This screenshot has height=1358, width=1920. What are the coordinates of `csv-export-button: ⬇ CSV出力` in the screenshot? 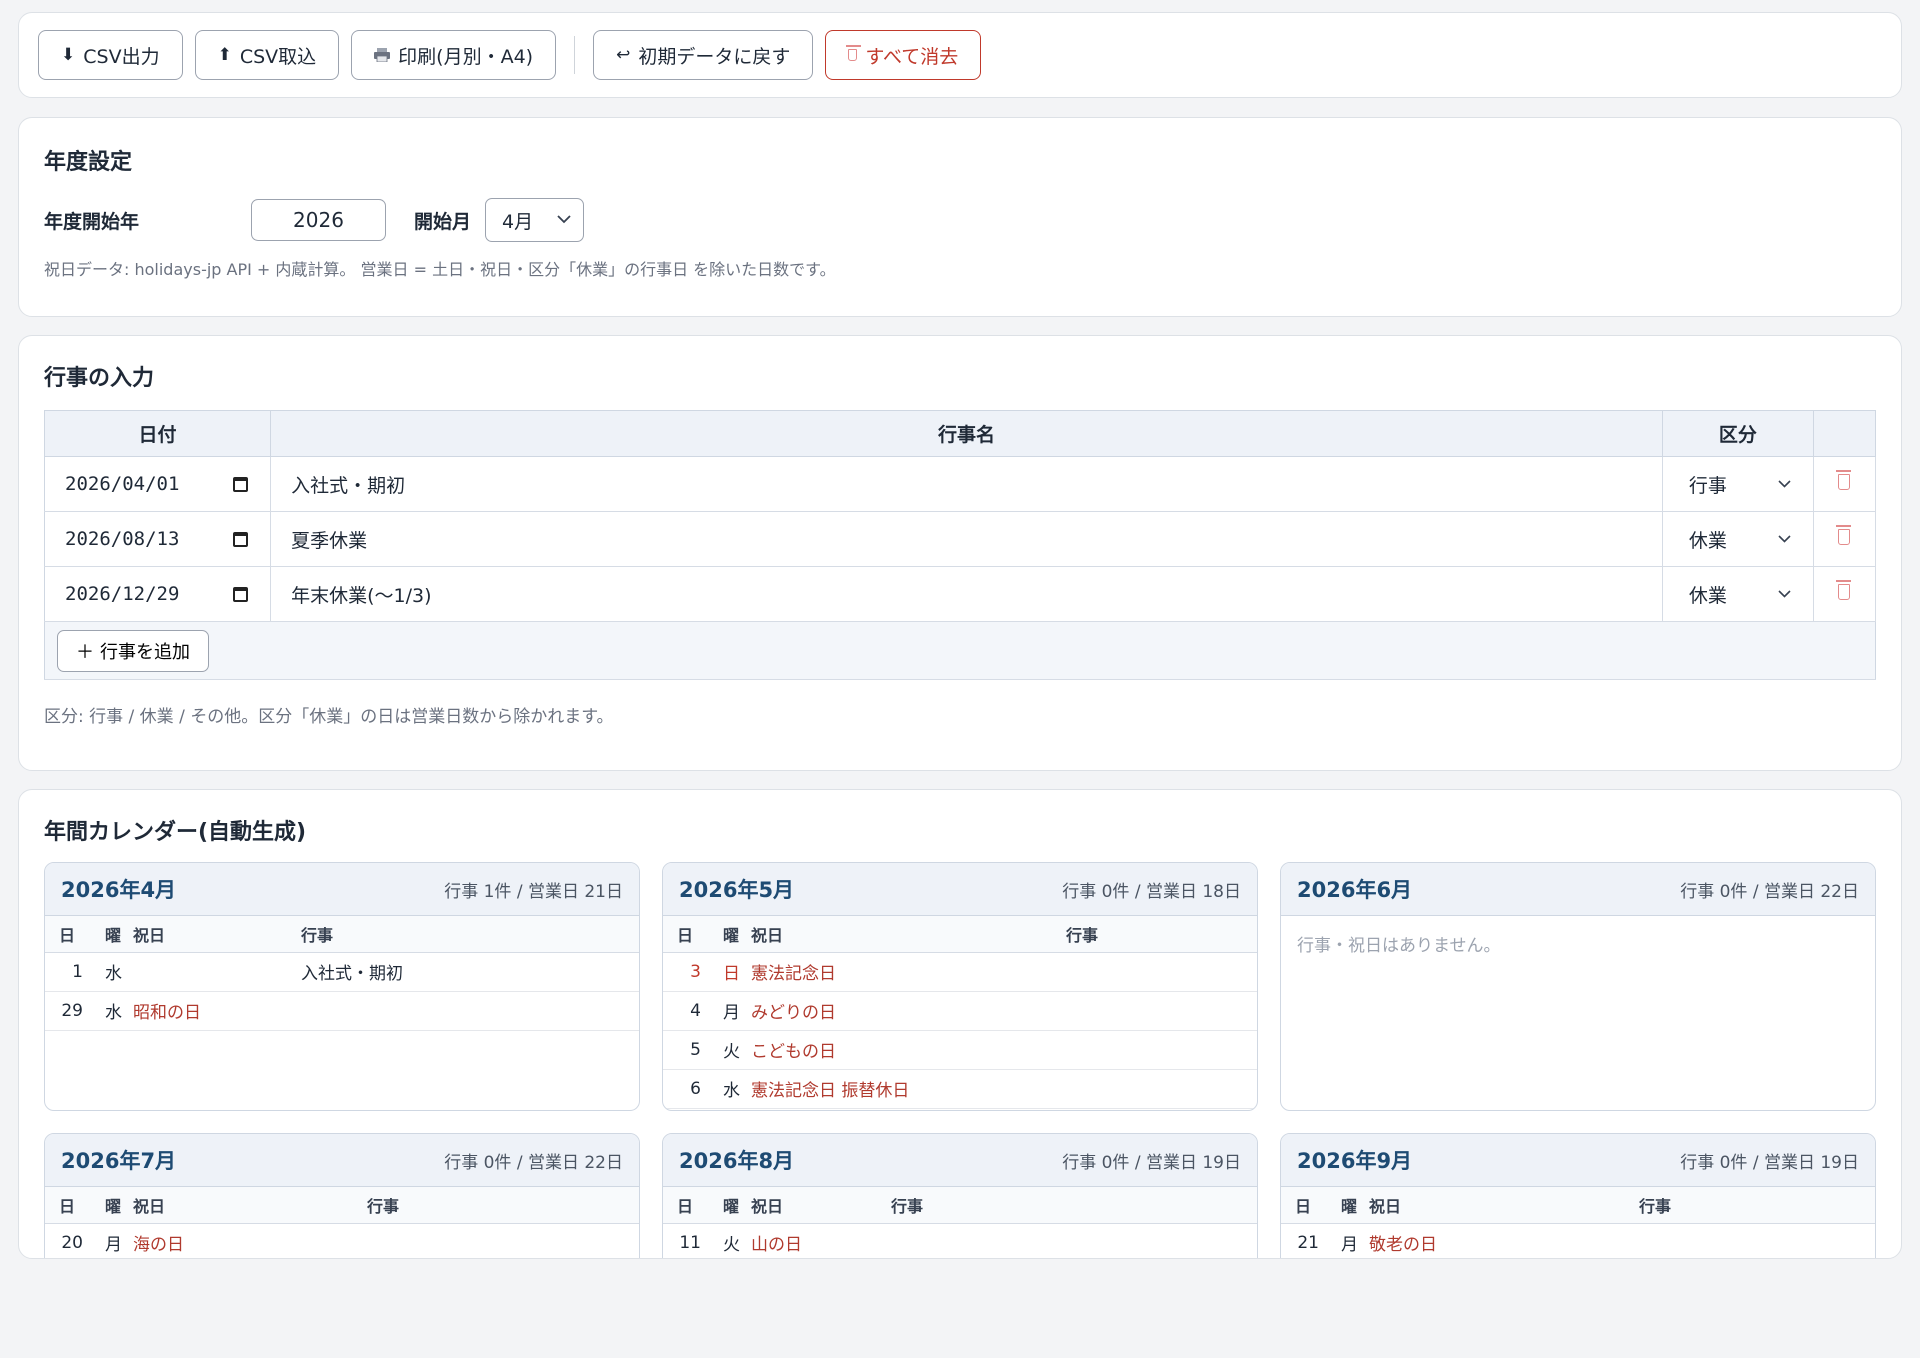 It's located at (110, 55).